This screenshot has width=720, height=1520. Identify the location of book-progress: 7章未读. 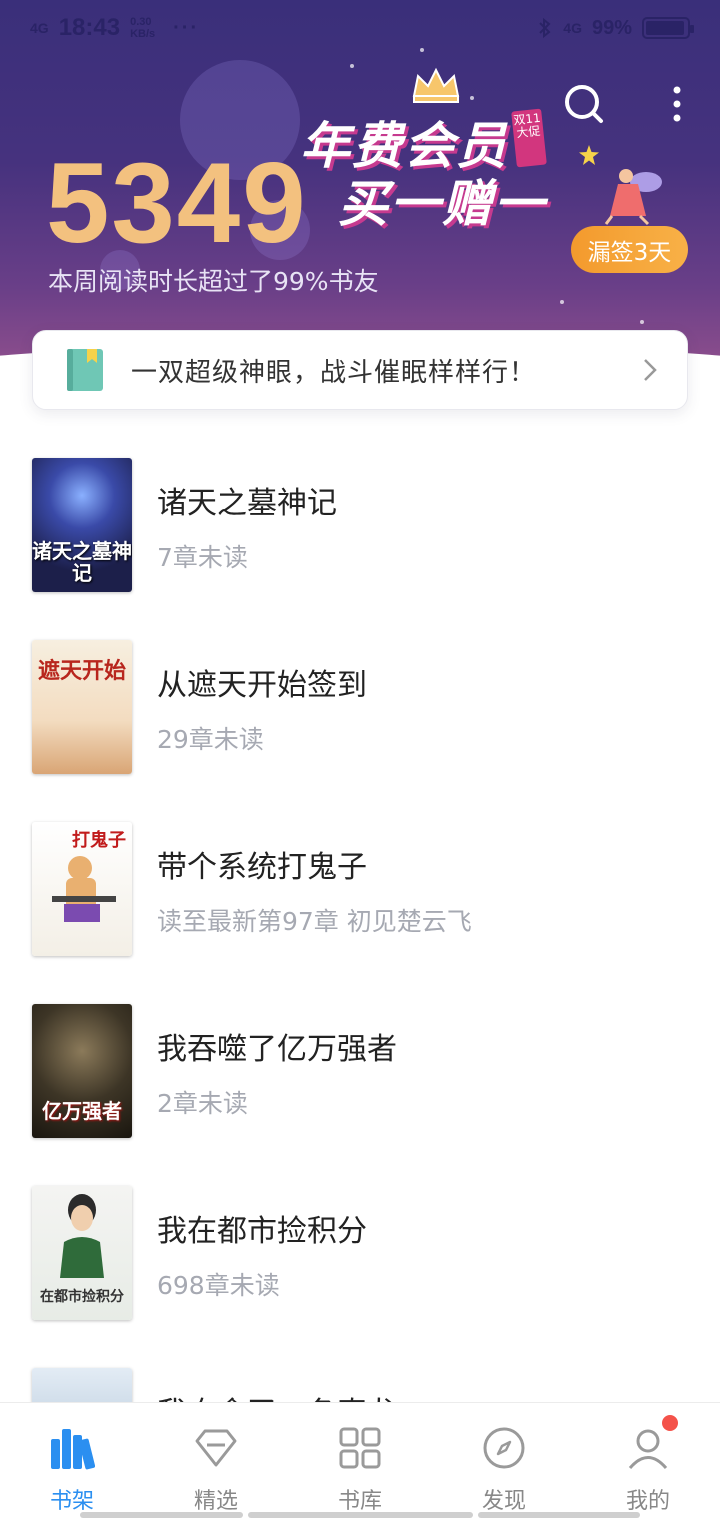
(202, 557).